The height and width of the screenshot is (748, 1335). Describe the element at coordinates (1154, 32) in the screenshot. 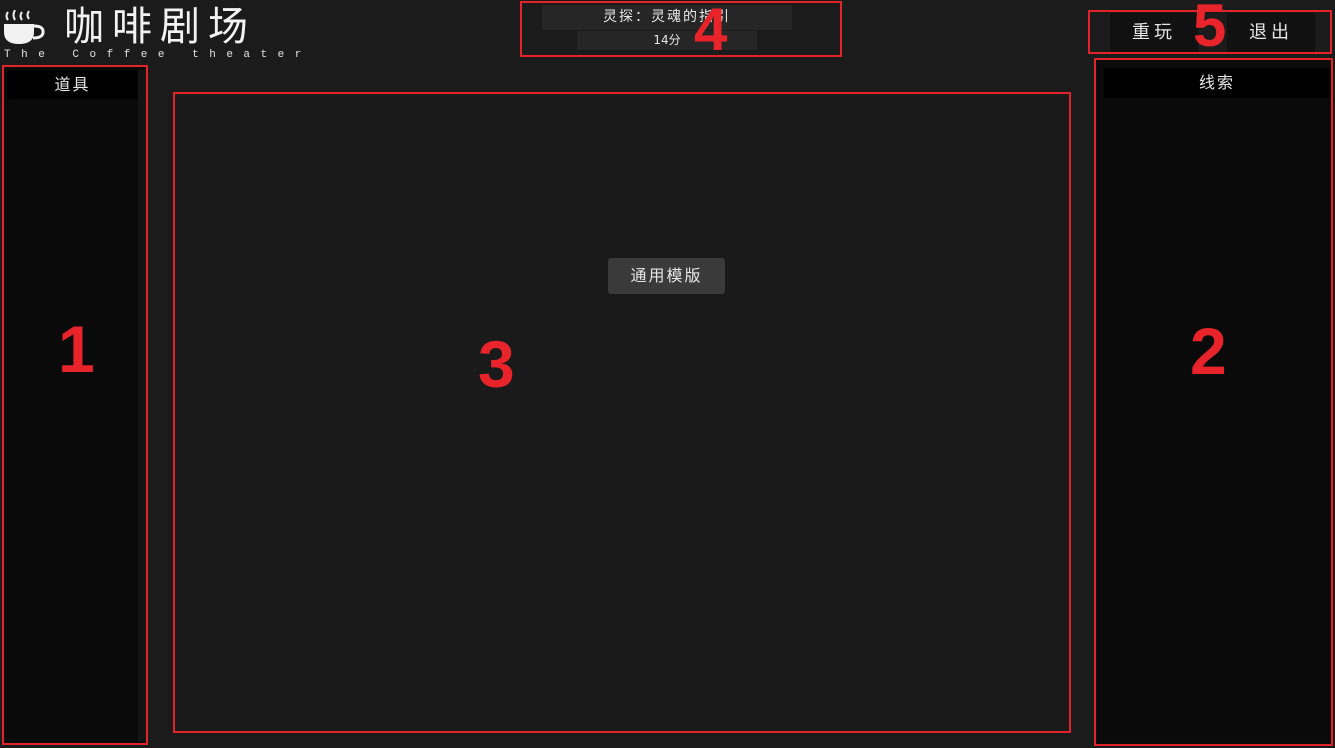

I see `replay-button: 重玩` at that location.